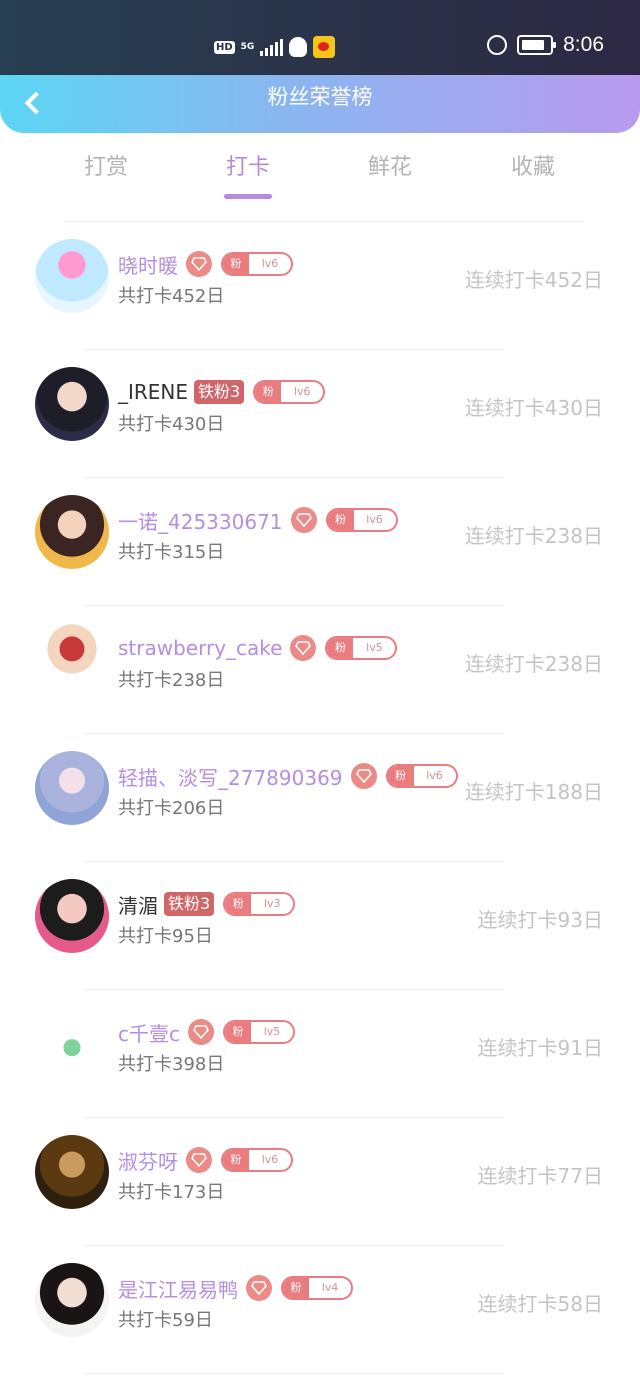  What do you see at coordinates (533, 408) in the screenshot?
I see `checkin-streak: 连续打卡430日` at bounding box center [533, 408].